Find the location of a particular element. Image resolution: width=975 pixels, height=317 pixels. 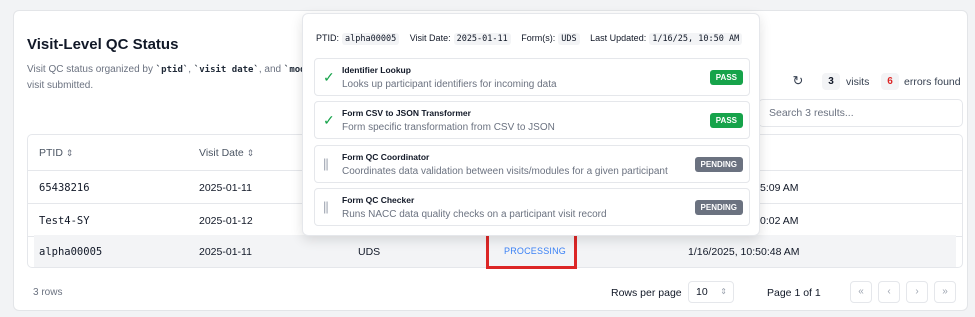

popover-last-updated: 1/16/25, 10:50 AM is located at coordinates (696, 39).